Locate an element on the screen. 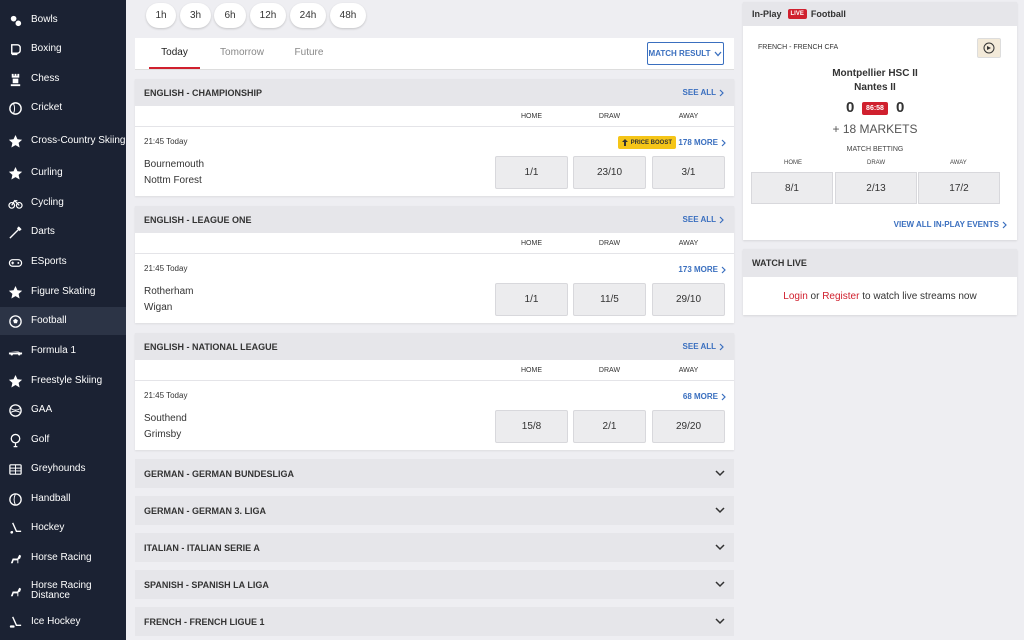 This screenshot has height=640, width=1024. odds-draw-button: 23/10 is located at coordinates (609, 172).